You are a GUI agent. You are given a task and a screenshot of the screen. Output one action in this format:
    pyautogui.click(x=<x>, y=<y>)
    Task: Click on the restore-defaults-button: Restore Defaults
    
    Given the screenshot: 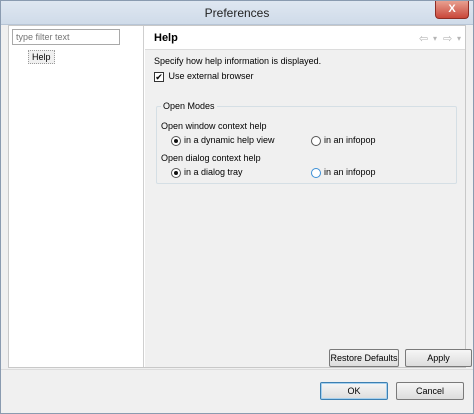 What is the action you would take?
    pyautogui.click(x=364, y=358)
    